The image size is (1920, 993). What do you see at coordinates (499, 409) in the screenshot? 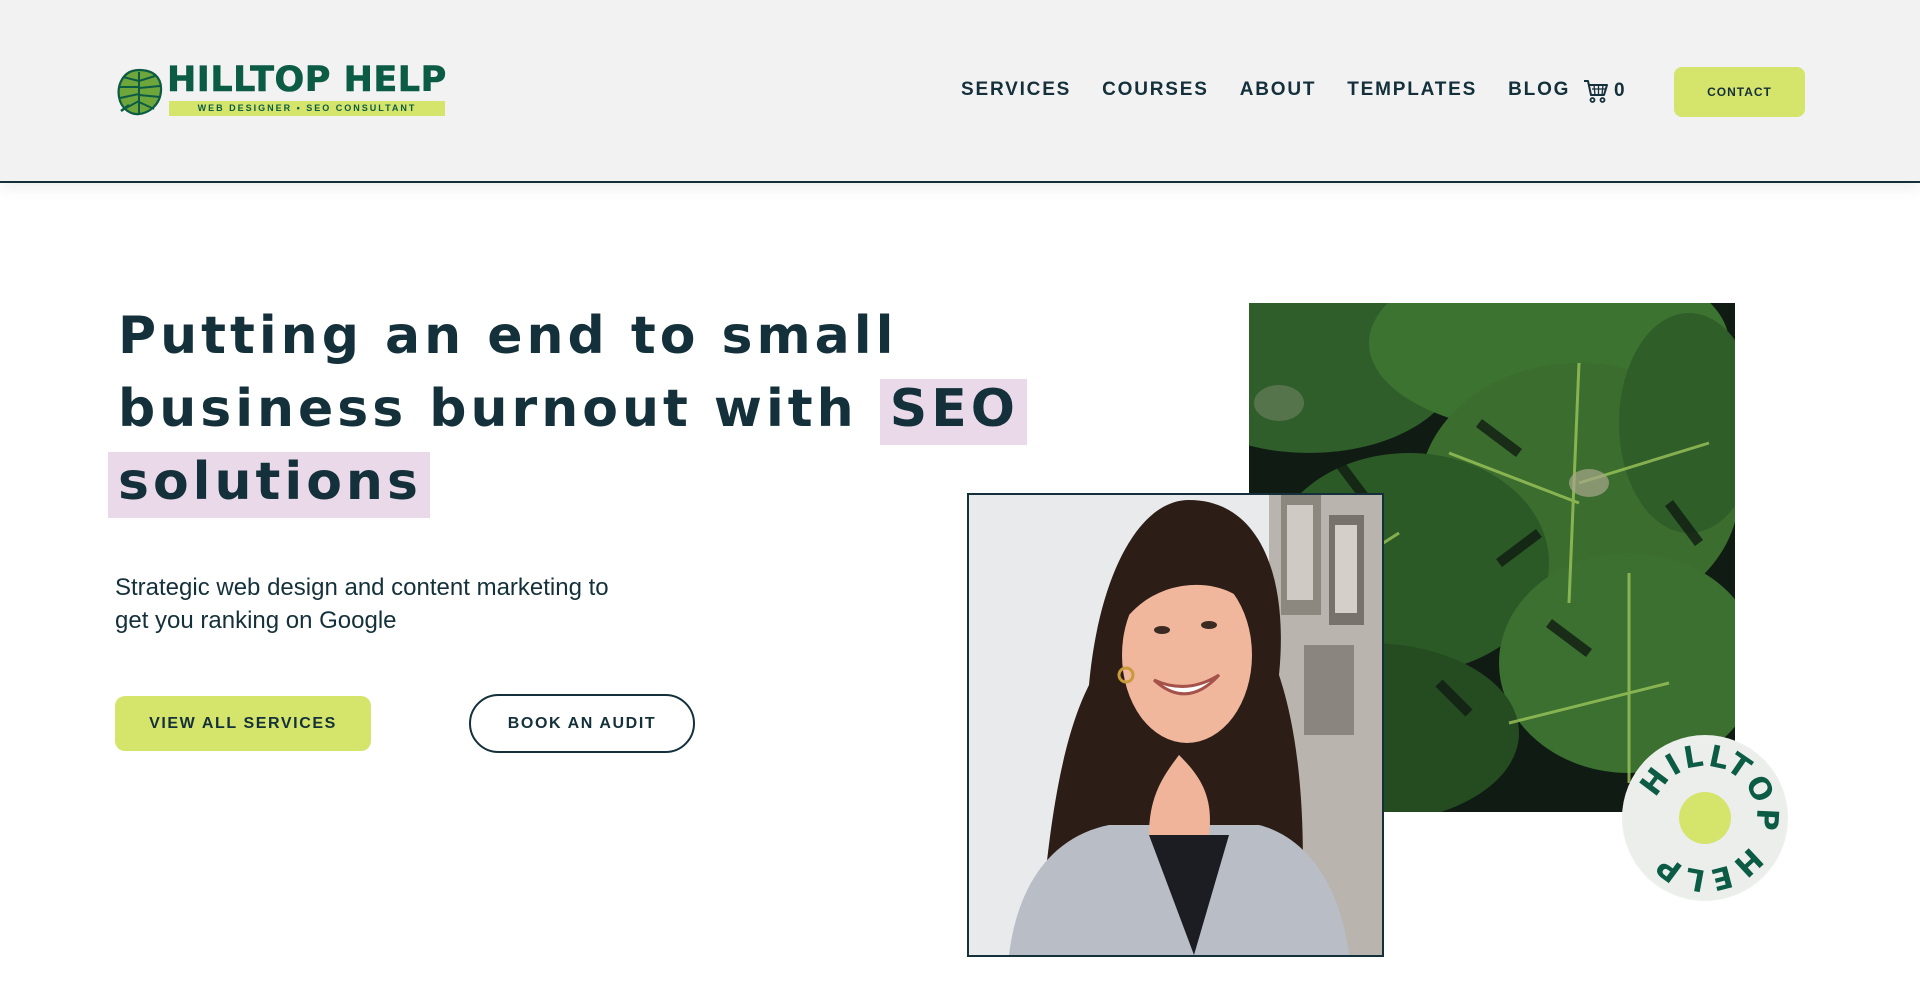
I see `headline-line-2-text: business burnout with` at bounding box center [499, 409].